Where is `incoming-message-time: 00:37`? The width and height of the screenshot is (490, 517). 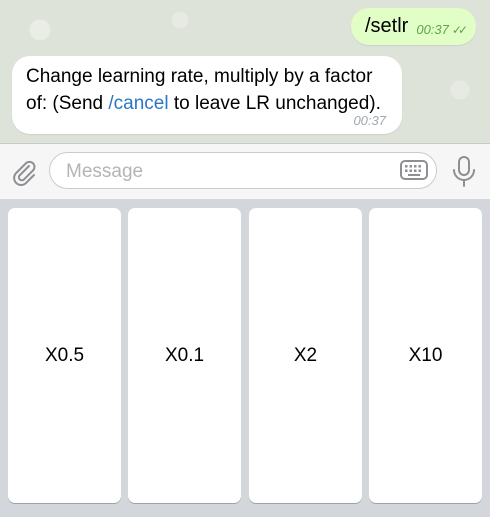 incoming-message-time: 00:37 is located at coordinates (369, 120).